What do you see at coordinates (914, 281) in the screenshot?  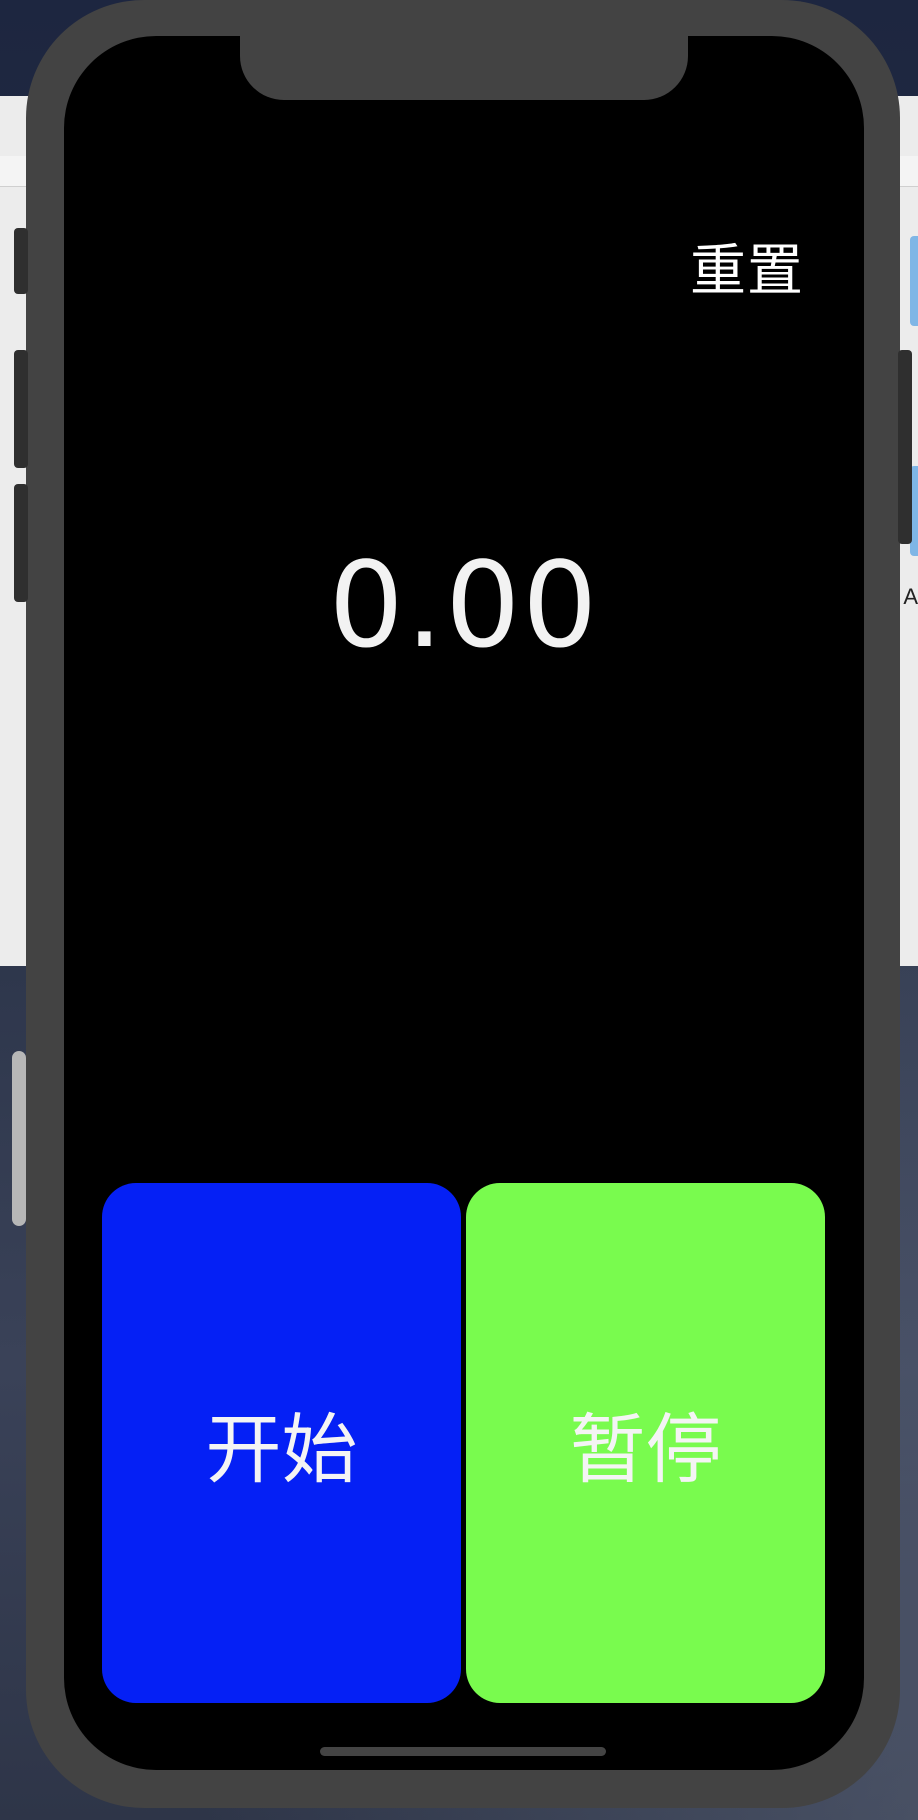 I see `background-panel-tab` at bounding box center [914, 281].